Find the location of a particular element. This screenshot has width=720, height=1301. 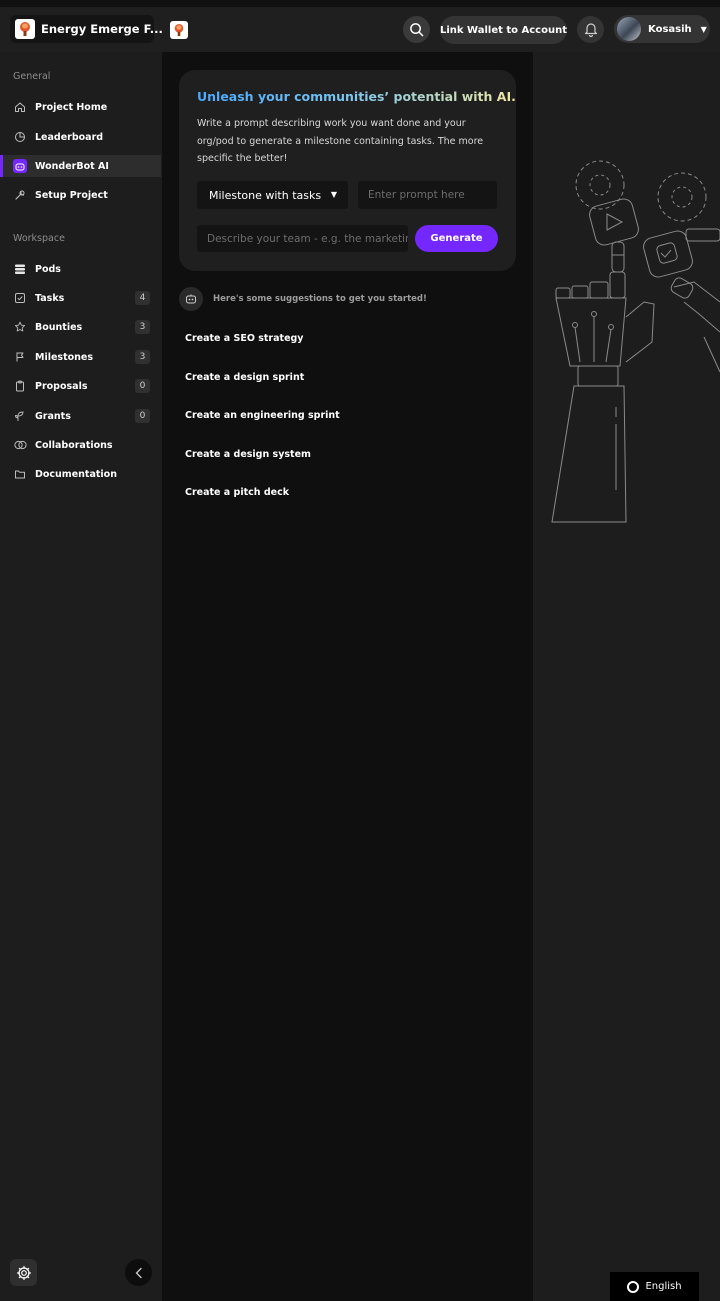

sidebar-item-milestones: Milestones 3 is located at coordinates (80, 357).